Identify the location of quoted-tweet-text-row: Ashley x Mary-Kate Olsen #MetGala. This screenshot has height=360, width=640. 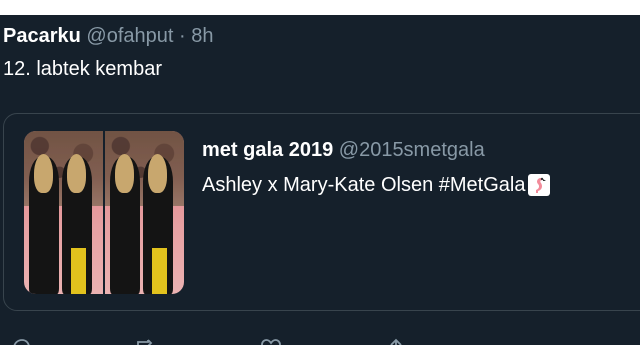
(376, 185).